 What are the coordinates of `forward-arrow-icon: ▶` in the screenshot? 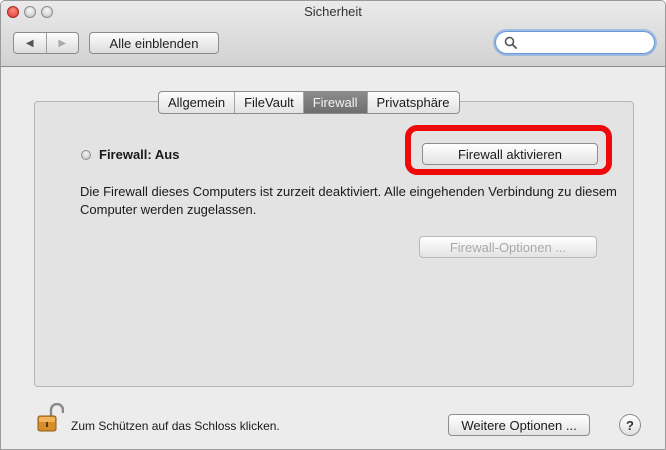 It's located at (62, 43).